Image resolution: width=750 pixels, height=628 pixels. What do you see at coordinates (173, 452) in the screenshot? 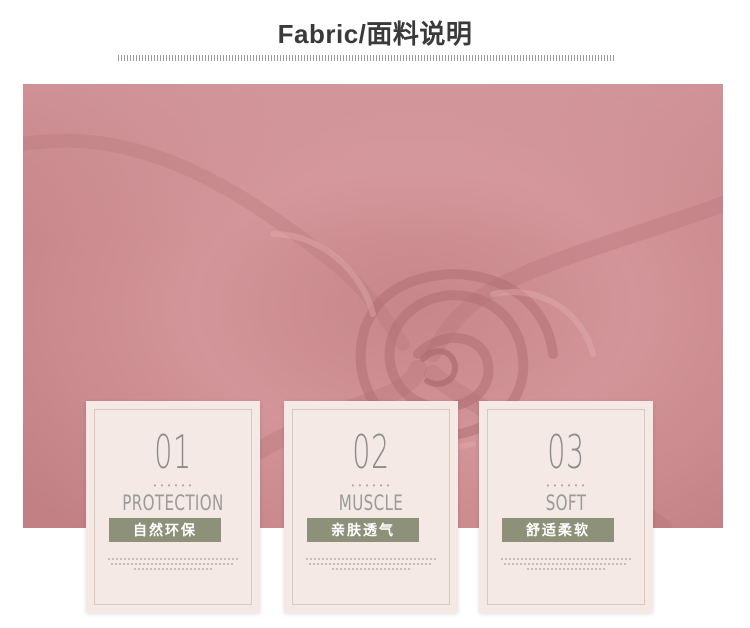
I see `card-number: 01` at bounding box center [173, 452].